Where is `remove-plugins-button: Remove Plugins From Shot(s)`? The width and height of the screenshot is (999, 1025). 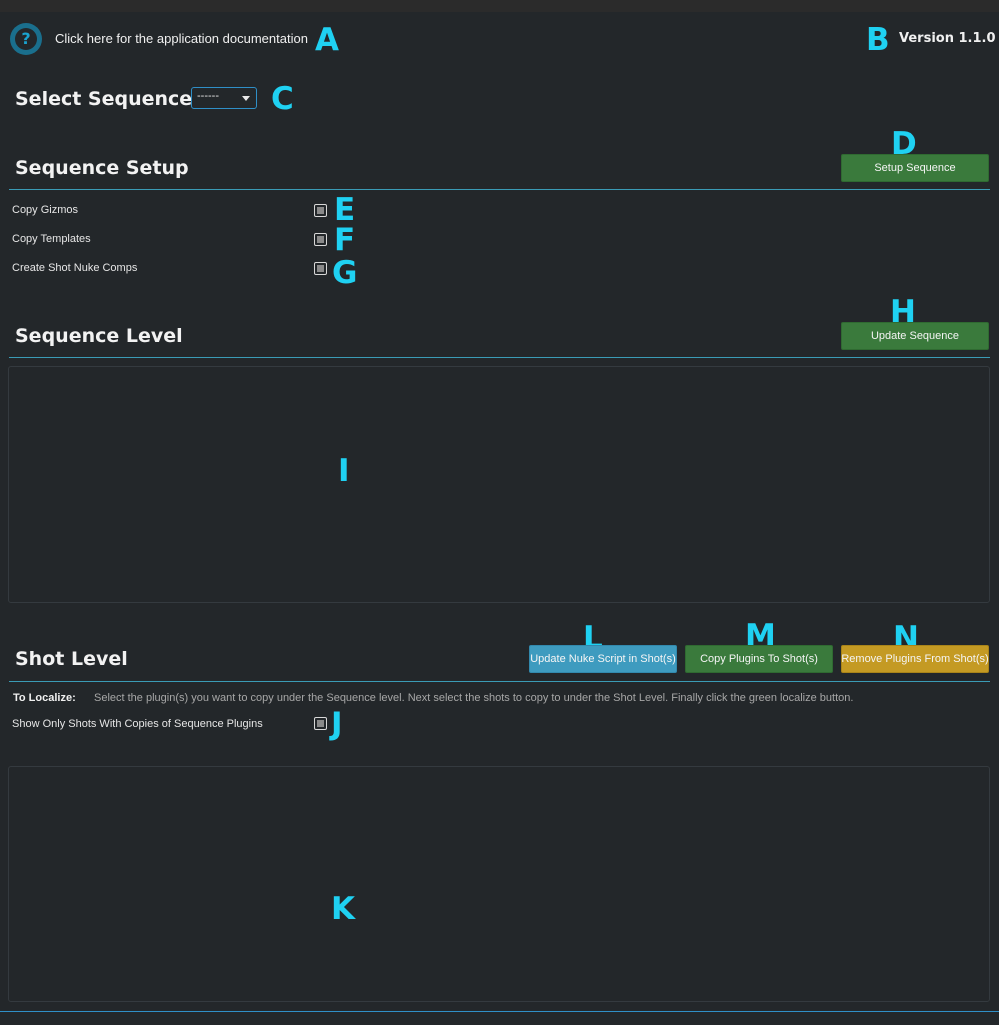 remove-plugins-button: Remove Plugins From Shot(s) is located at coordinates (915, 659).